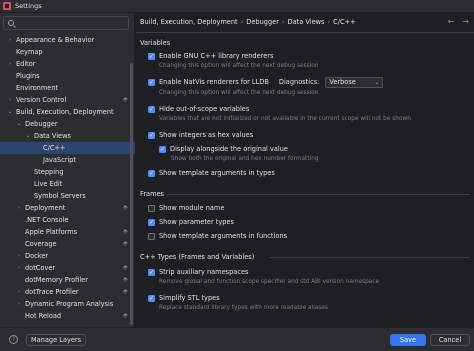  Describe the element at coordinates (67, 316) in the screenshot. I see `sidebar-item: Hot Reload ⬘` at that location.